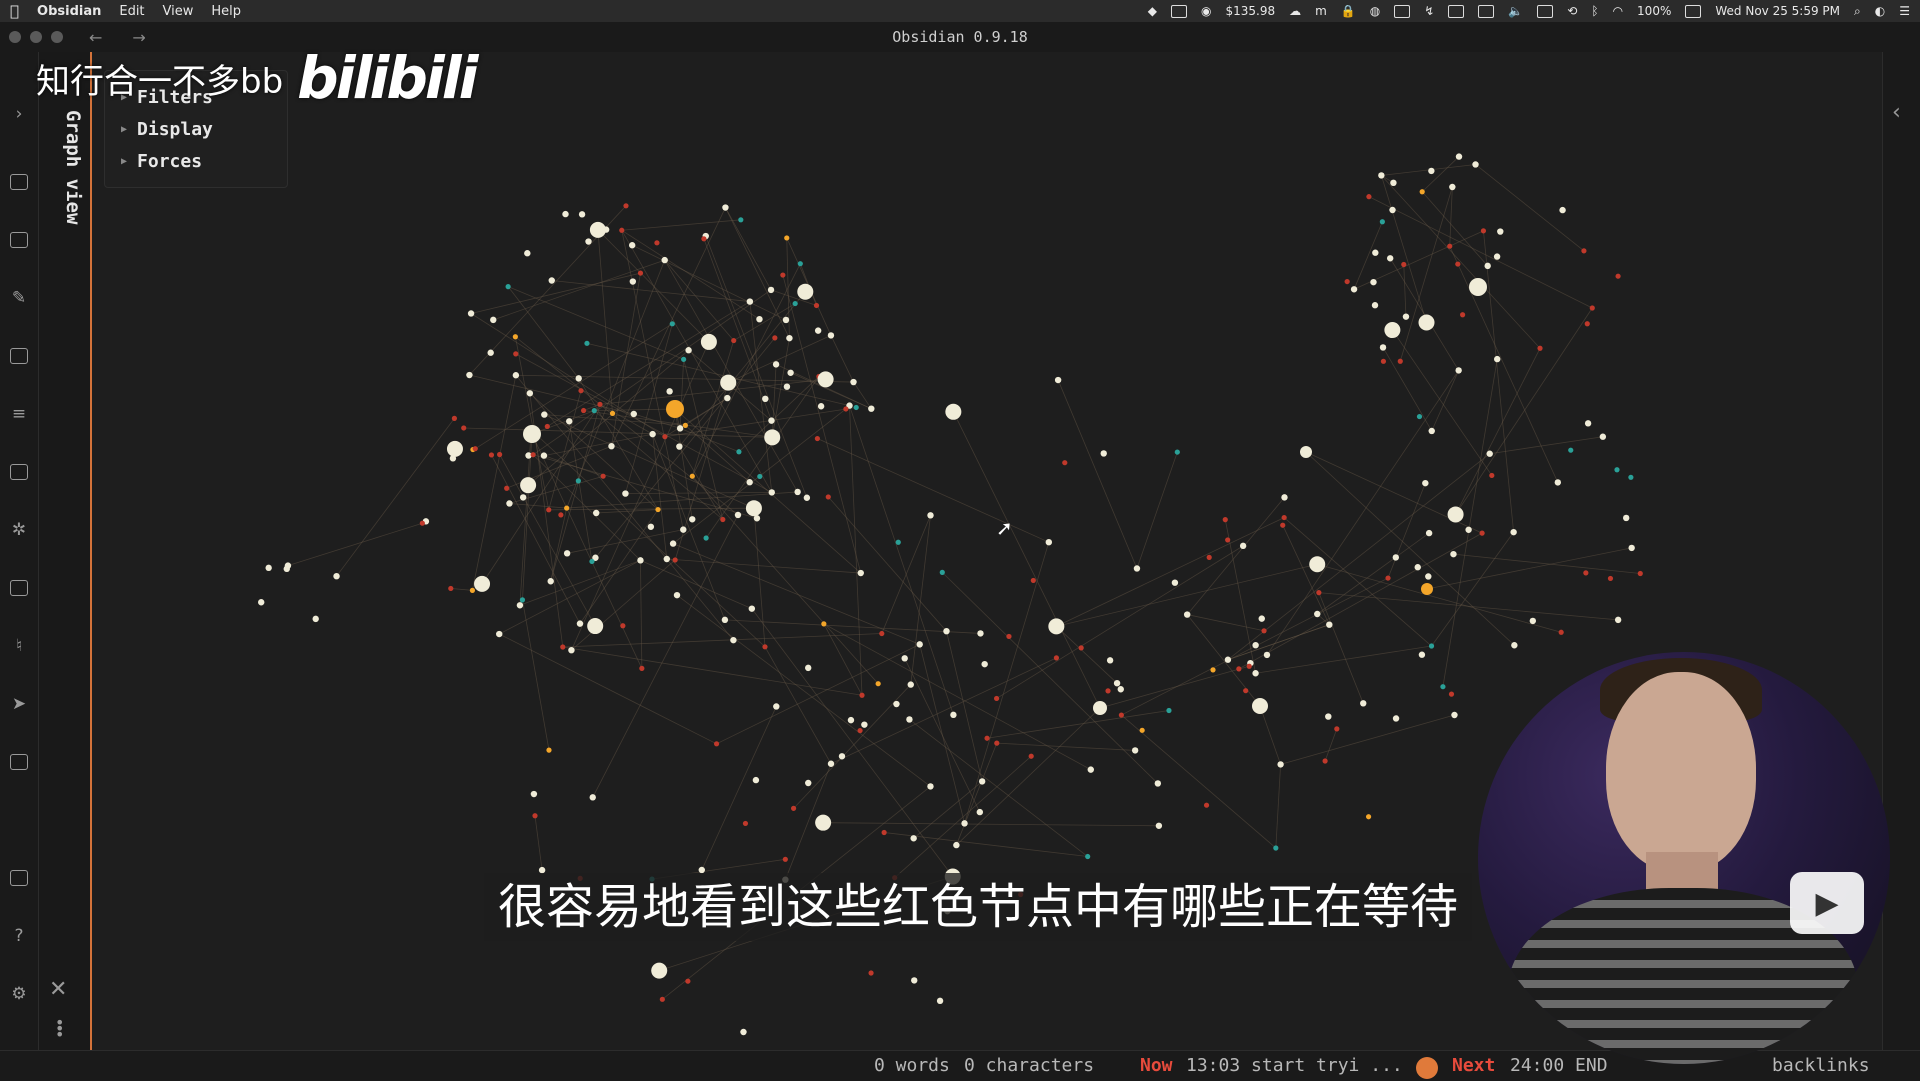  I want to click on globe-icon: ◍, so click(1375, 11).